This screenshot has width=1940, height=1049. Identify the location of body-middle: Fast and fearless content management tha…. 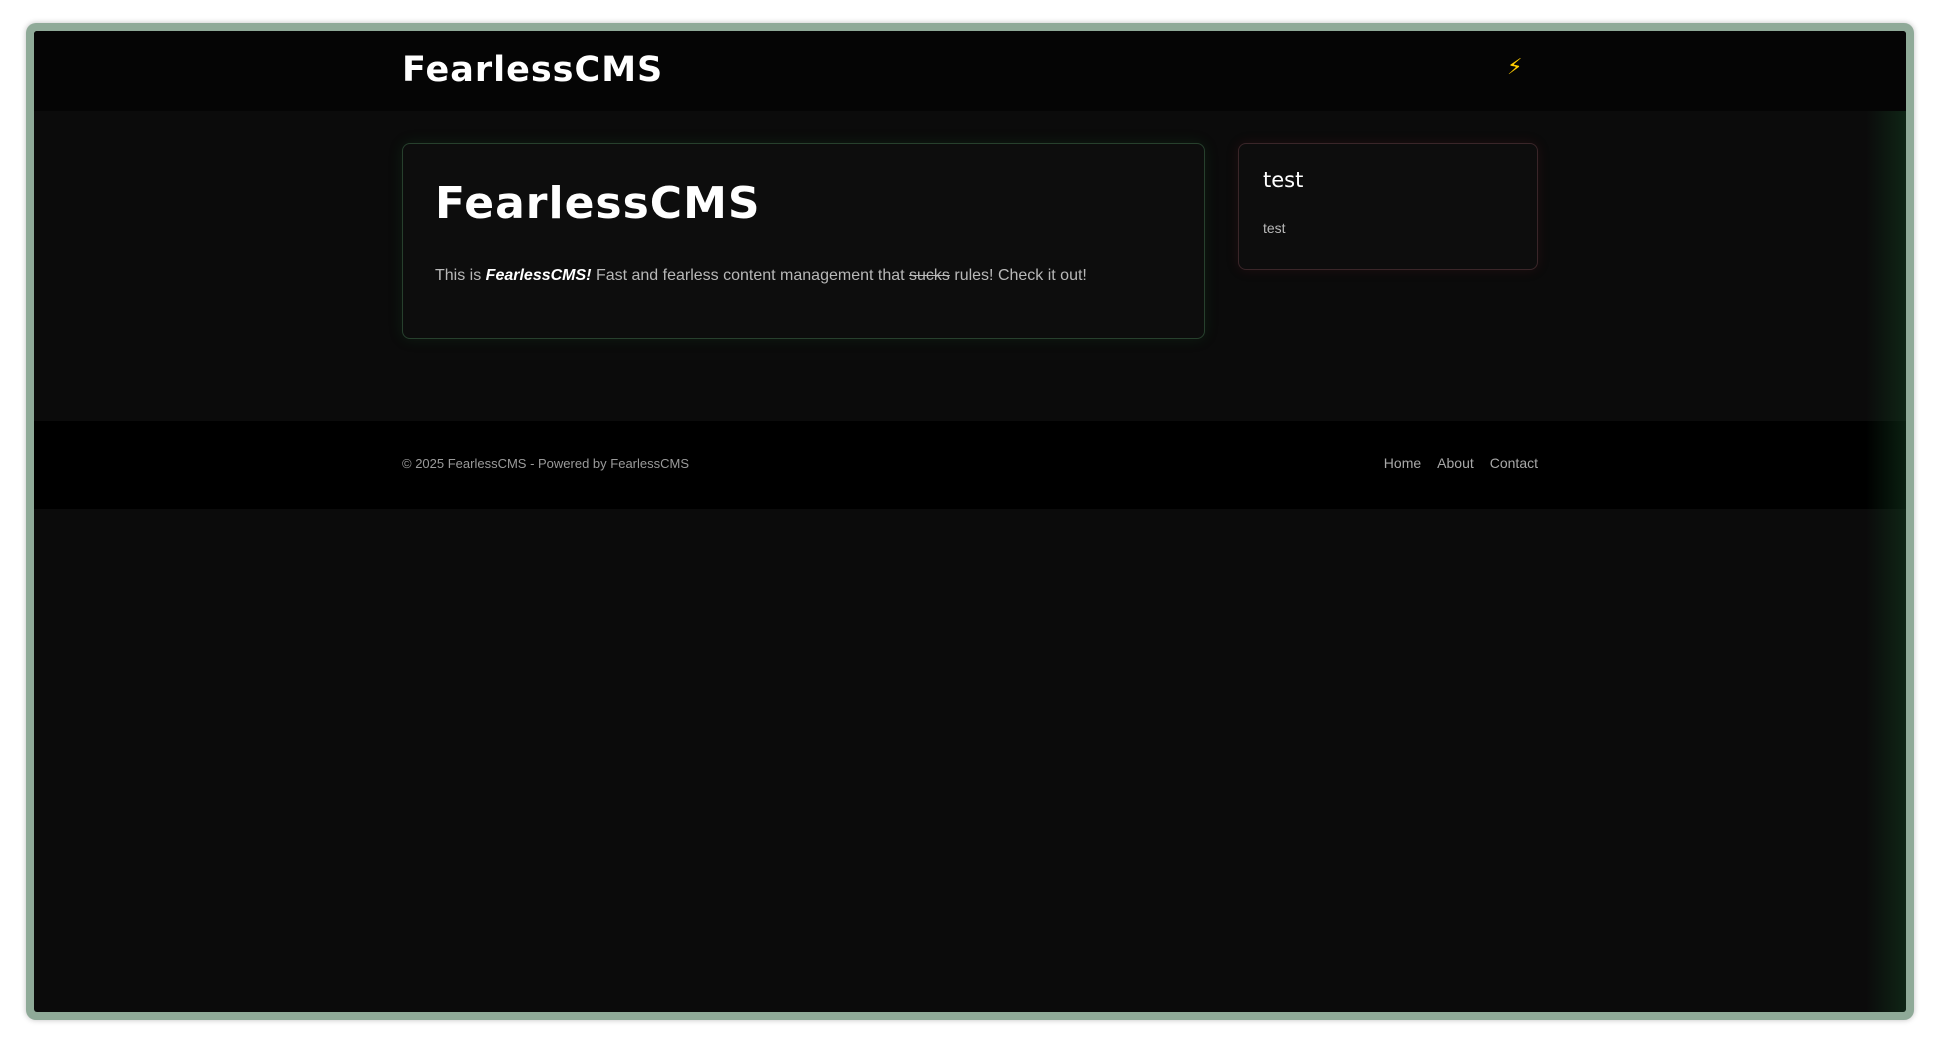
(750, 275).